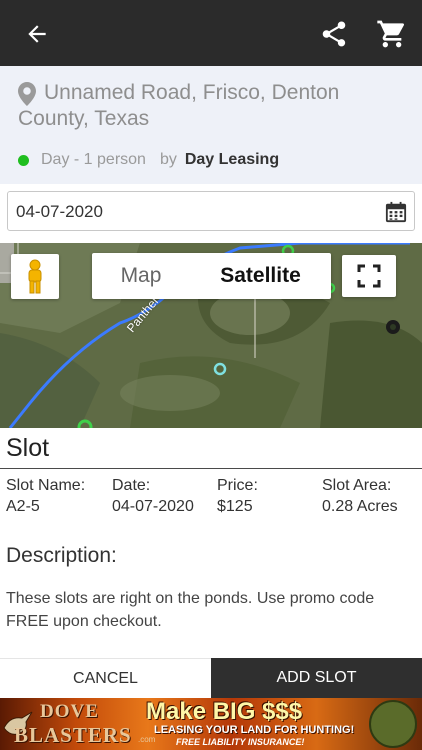 This screenshot has width=422, height=750. I want to click on share-icon, so click(334, 34).